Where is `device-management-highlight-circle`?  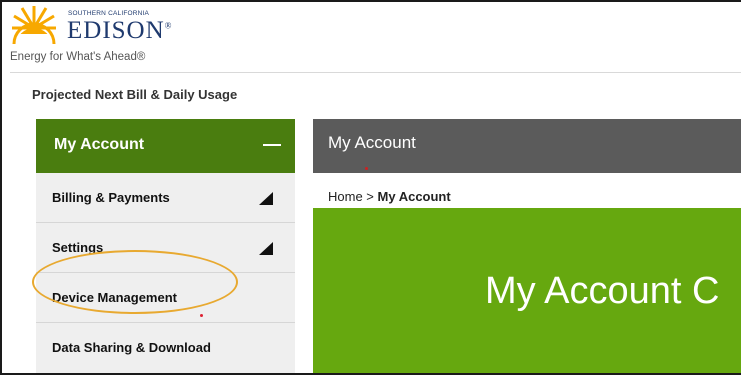 device-management-highlight-circle is located at coordinates (135, 282).